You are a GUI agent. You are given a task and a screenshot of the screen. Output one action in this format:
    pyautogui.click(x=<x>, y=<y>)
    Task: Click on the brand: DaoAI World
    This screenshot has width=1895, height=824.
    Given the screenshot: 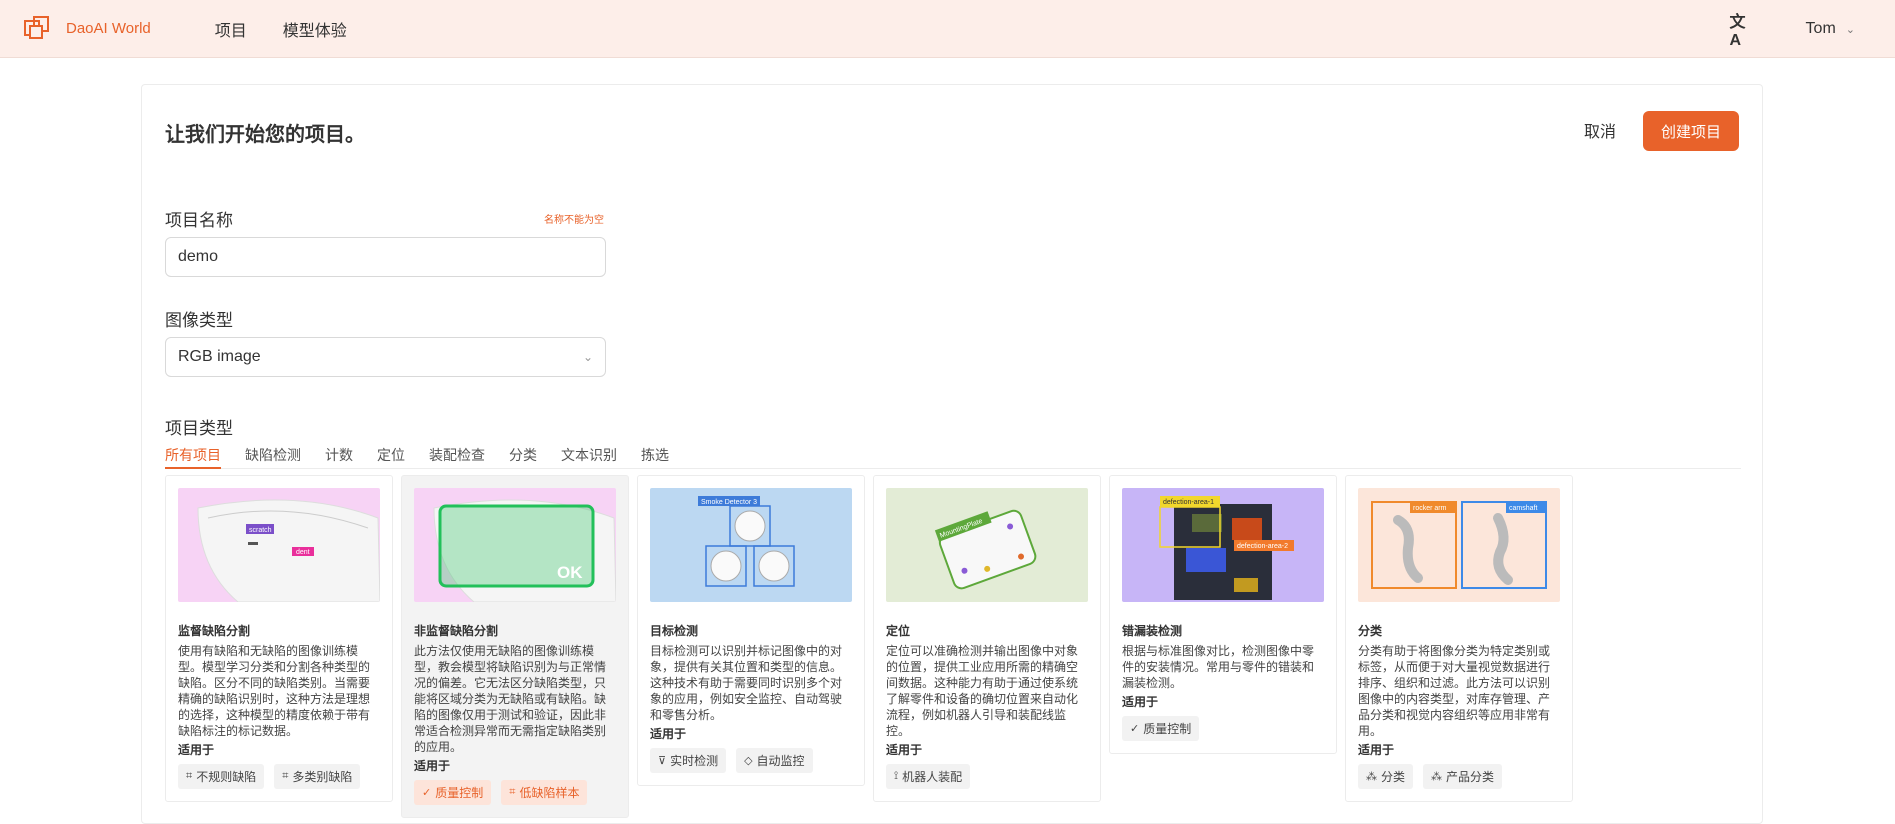 What is the action you would take?
    pyautogui.click(x=87, y=28)
    